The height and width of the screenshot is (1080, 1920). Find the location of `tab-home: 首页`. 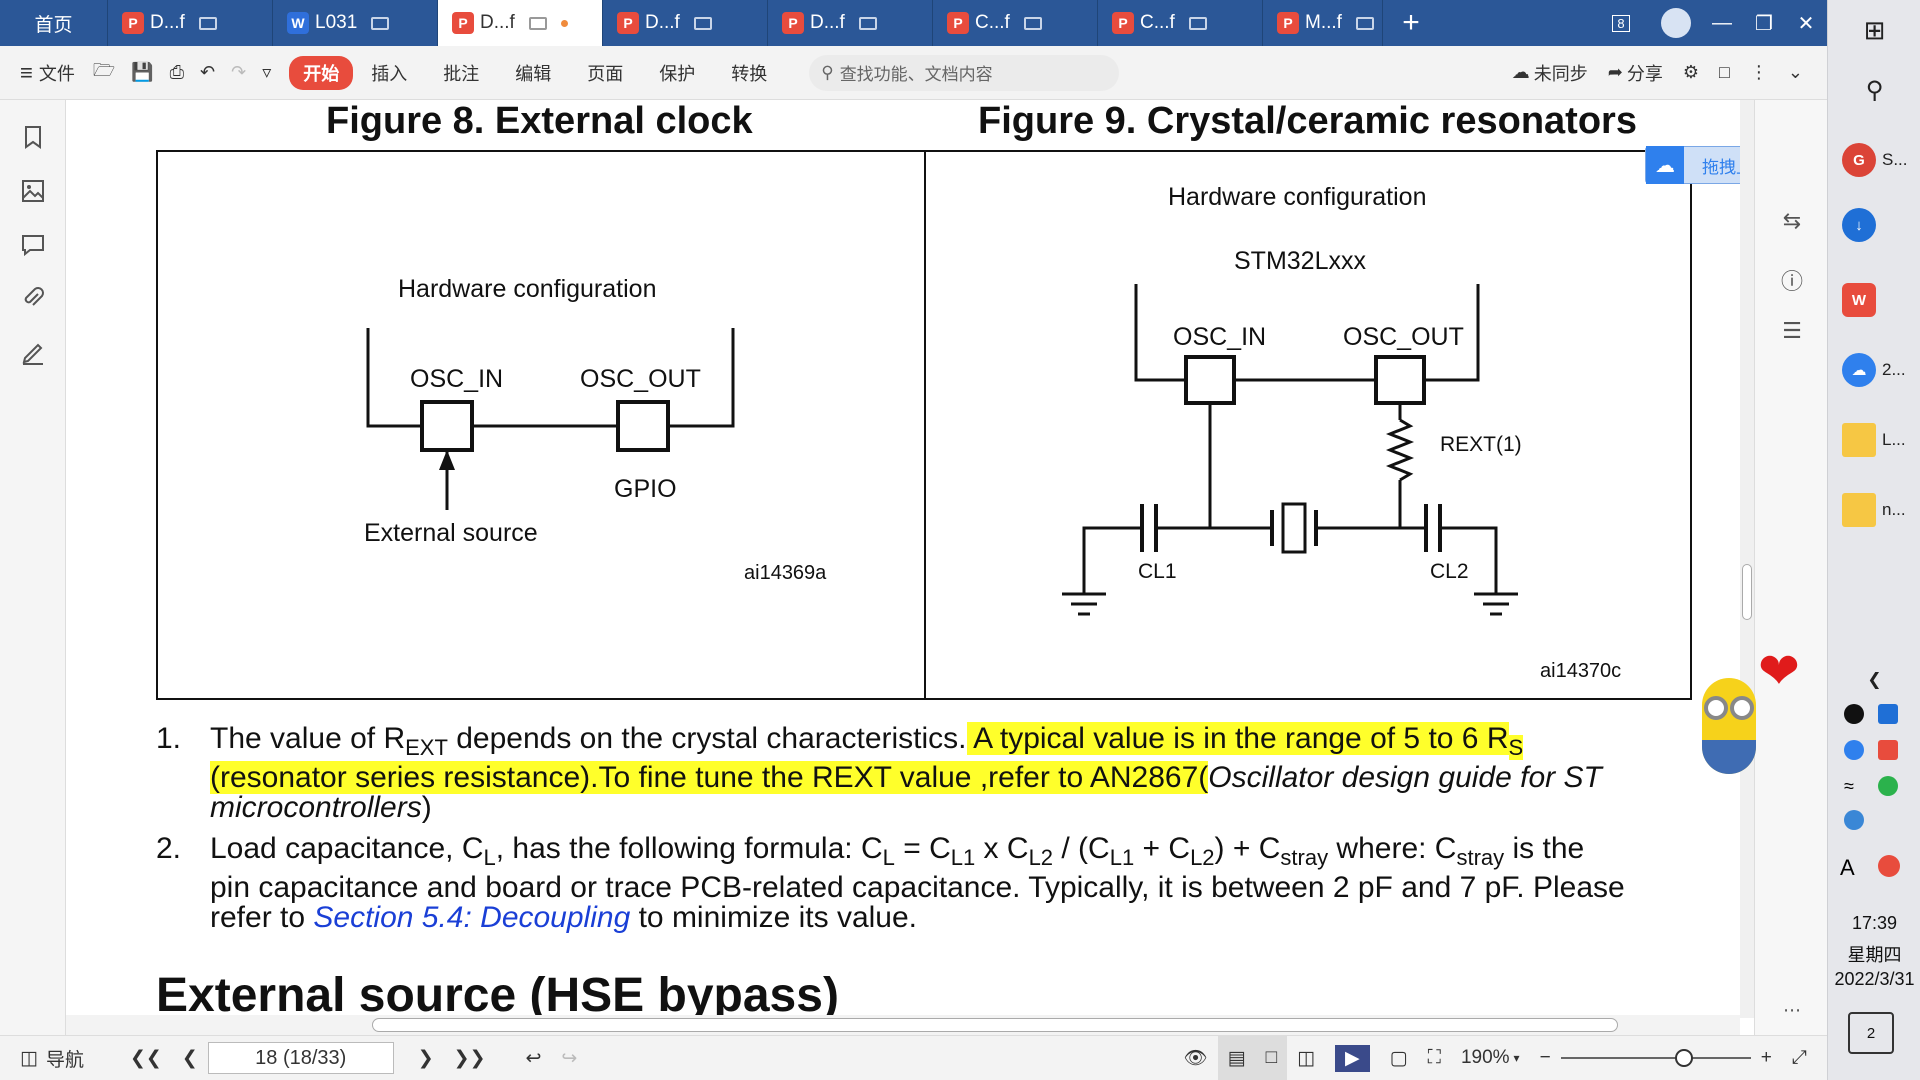

tab-home: 首页 is located at coordinates (54, 23).